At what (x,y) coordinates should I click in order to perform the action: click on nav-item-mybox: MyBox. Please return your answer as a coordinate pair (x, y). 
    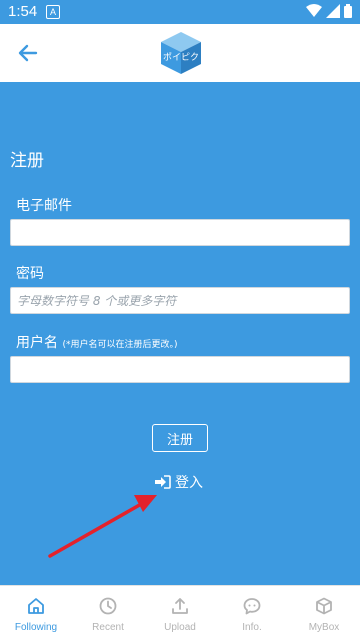
    Looking at the image, I should click on (324, 614).